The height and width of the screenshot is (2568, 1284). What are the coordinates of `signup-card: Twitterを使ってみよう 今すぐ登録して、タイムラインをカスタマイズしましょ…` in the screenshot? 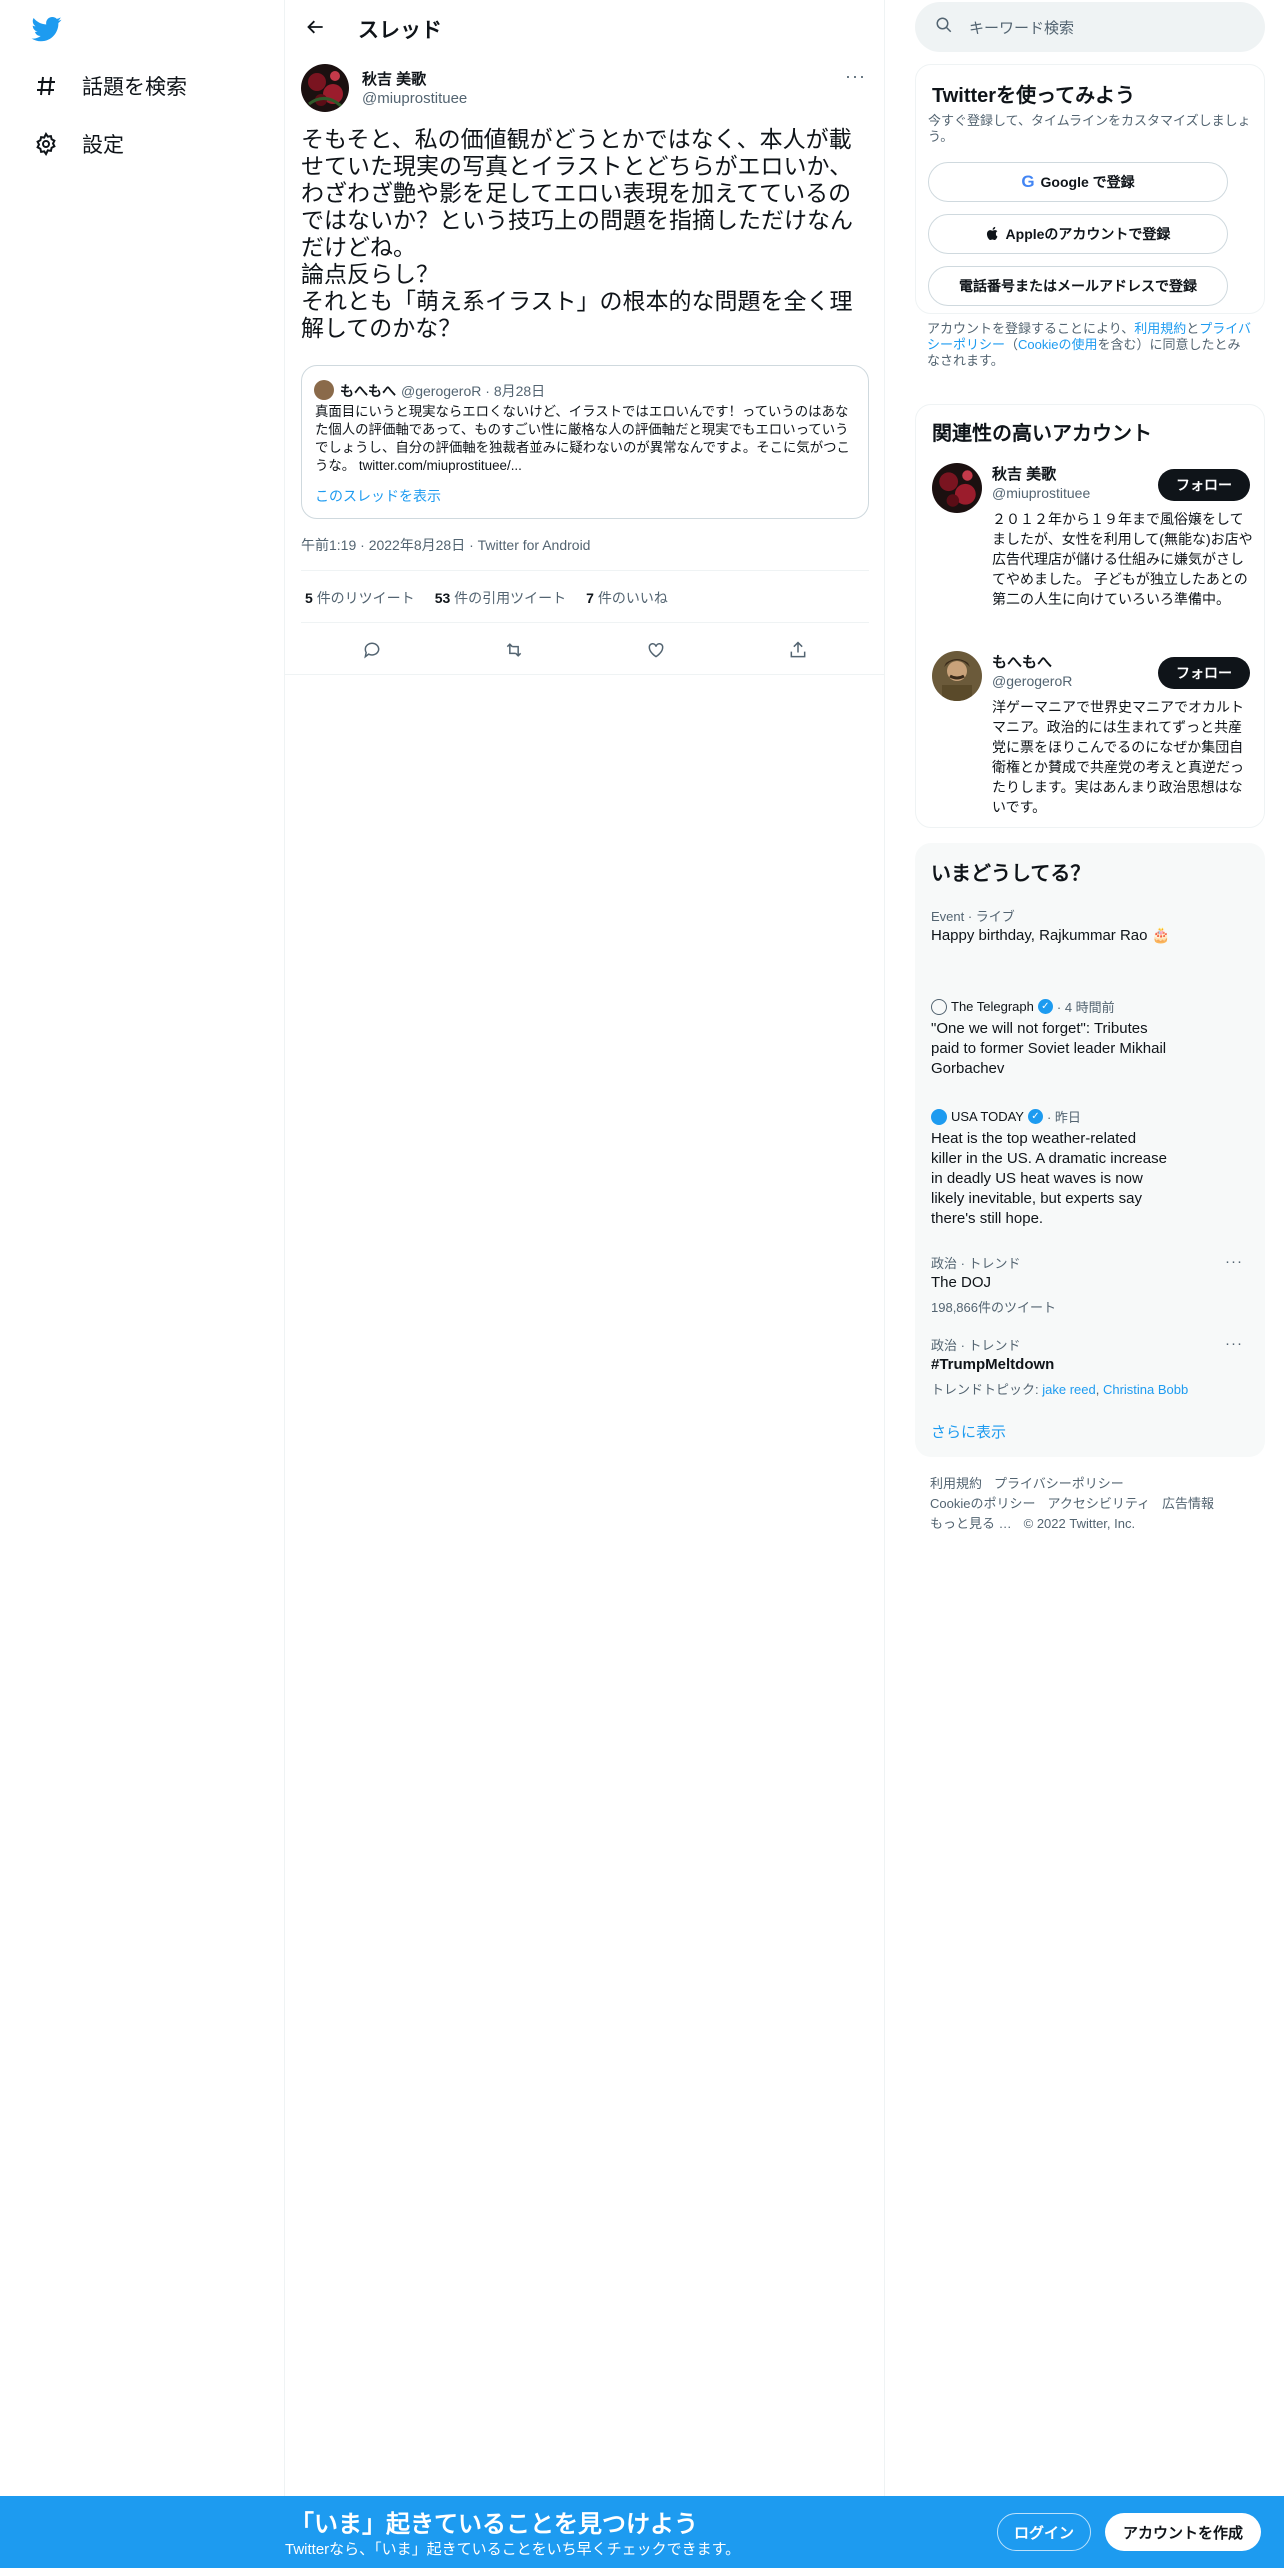 It's located at (1090, 189).